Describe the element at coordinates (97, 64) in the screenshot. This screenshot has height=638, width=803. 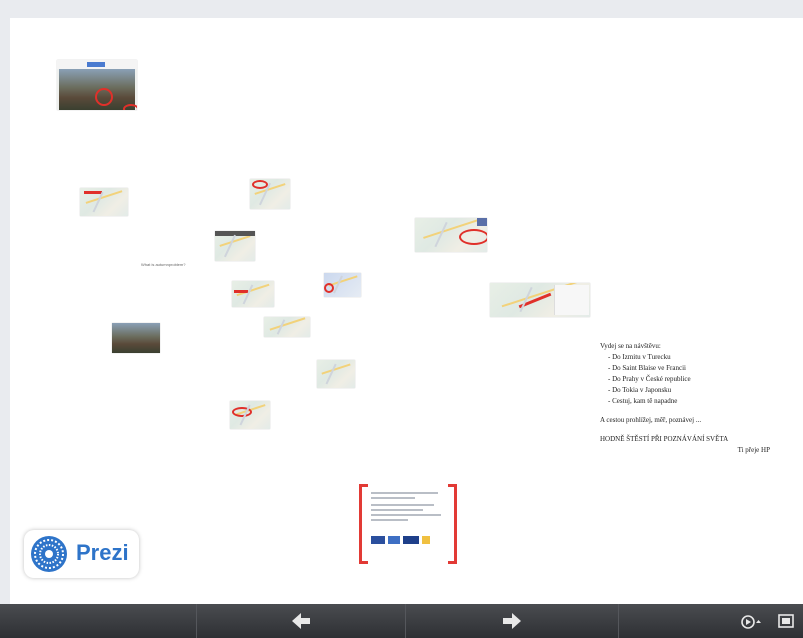
I see `street-view-toolbar` at that location.